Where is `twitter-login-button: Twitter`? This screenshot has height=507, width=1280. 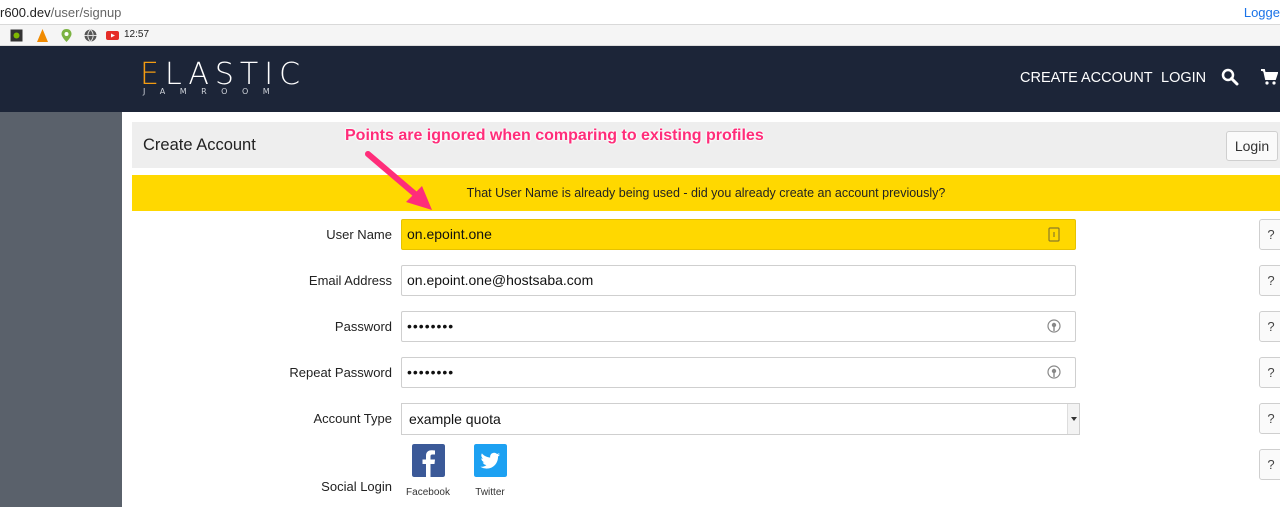
twitter-login-button: Twitter is located at coordinates (490, 471).